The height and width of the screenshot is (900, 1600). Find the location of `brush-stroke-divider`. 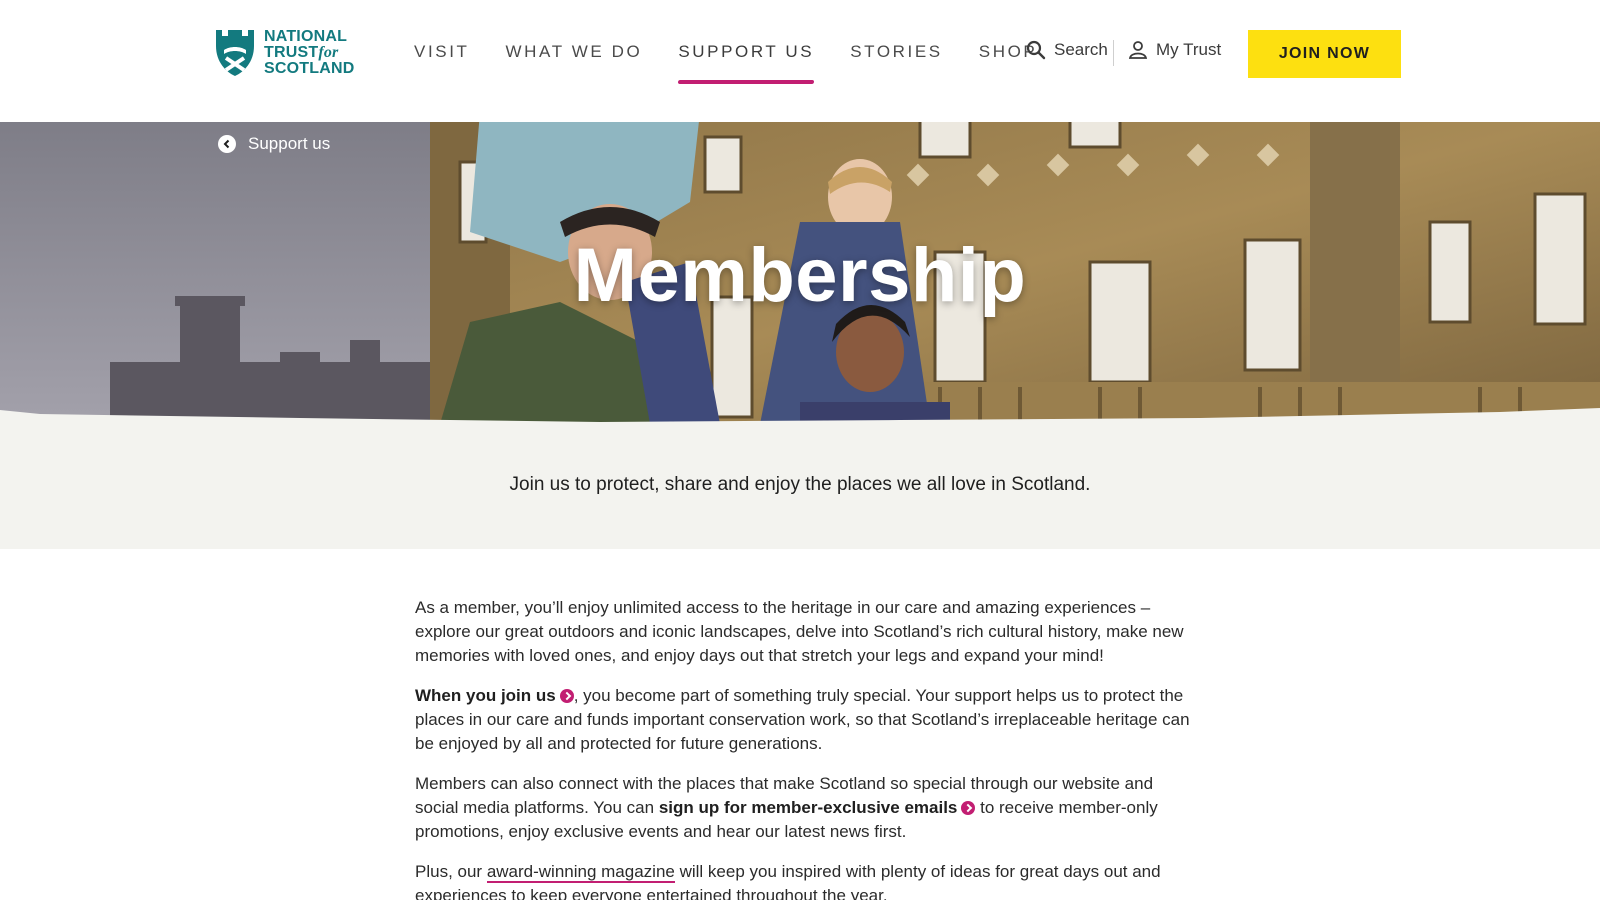

brush-stroke-divider is located at coordinates (800, 105).